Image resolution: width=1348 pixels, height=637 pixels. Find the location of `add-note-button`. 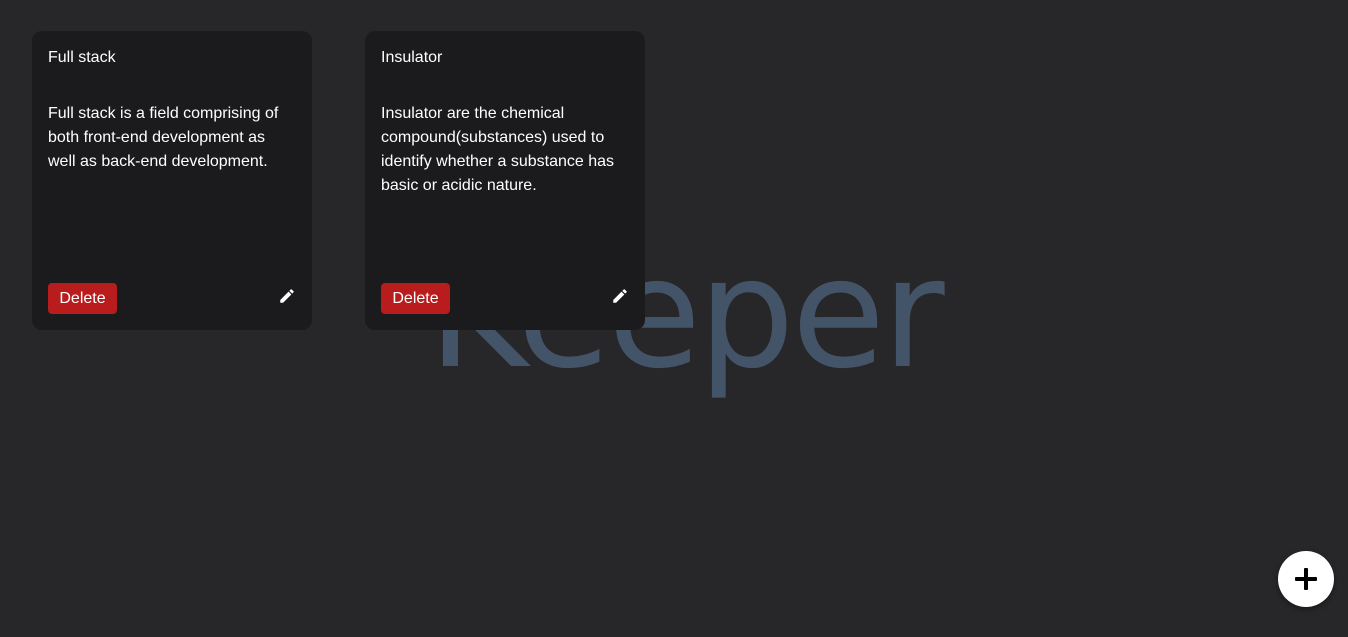

add-note-button is located at coordinates (1306, 579).